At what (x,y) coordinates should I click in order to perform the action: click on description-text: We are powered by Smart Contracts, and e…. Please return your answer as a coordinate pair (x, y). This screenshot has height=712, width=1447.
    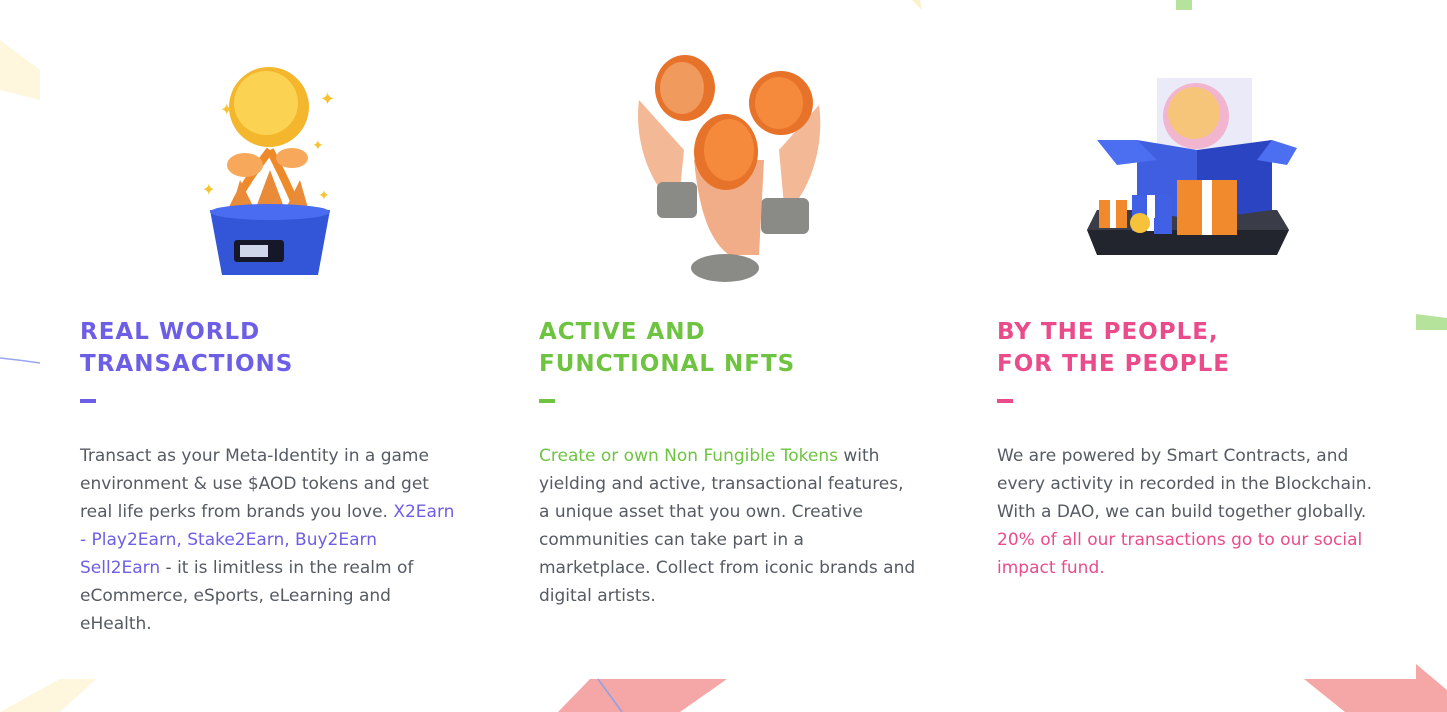
    Looking at the image, I should click on (1184, 484).